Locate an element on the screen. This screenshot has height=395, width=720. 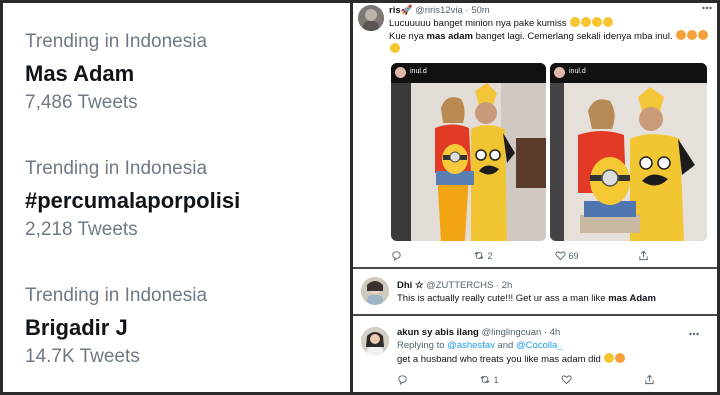
like-button is located at coordinates (566, 379).